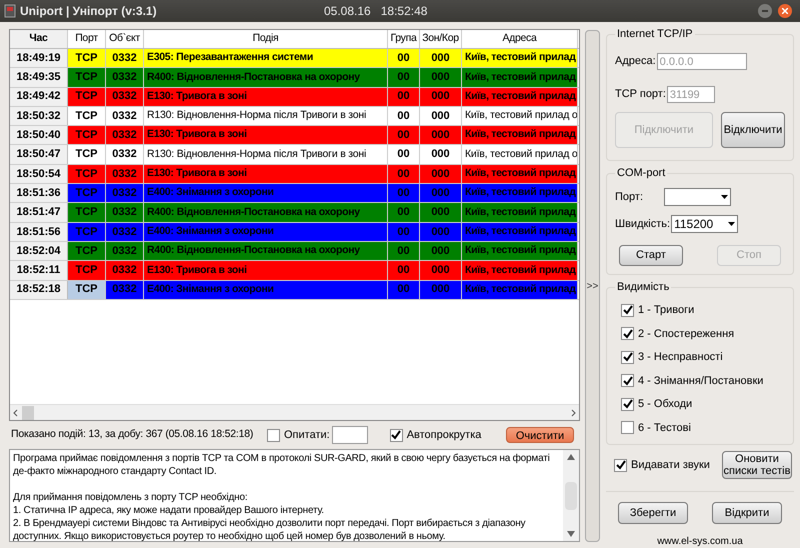  Describe the element at coordinates (704, 224) in the screenshot. I see `speed-select: 115200` at that location.